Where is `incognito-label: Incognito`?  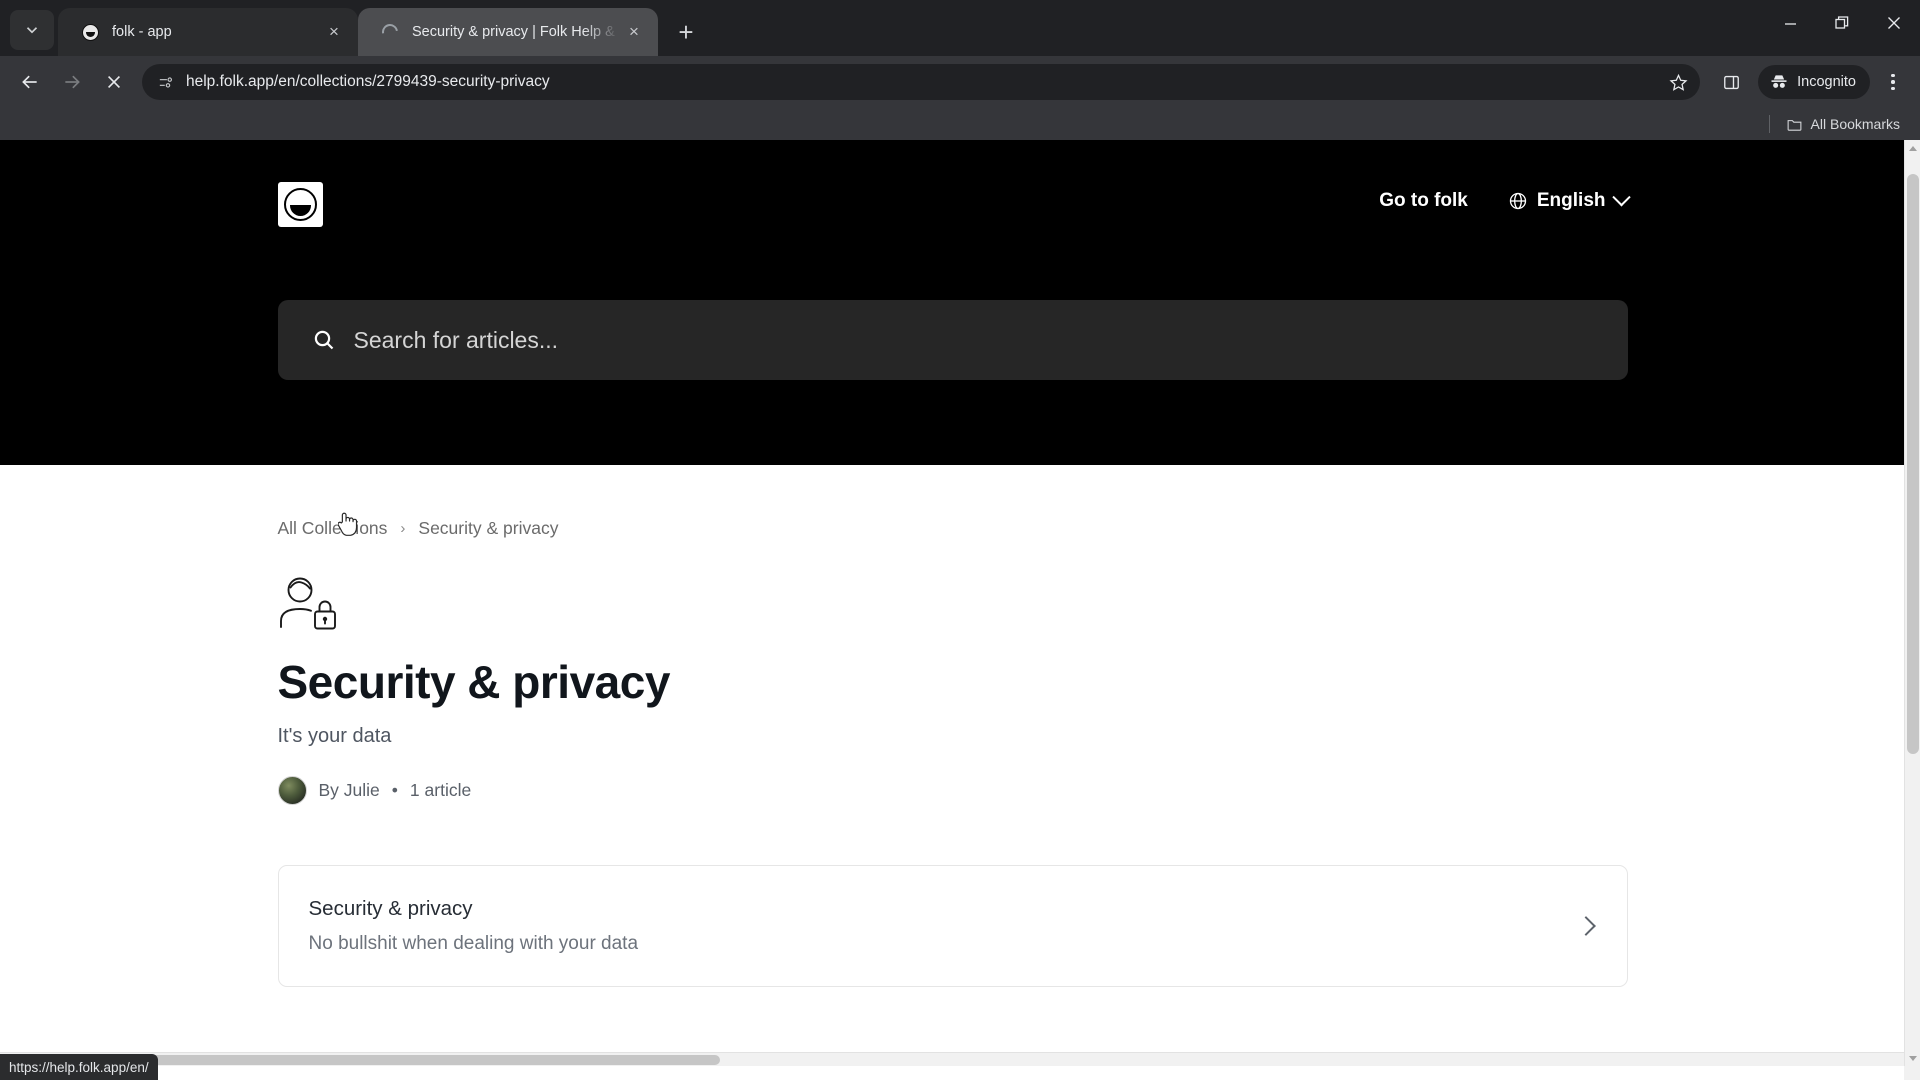 incognito-label: Incognito is located at coordinates (1826, 82).